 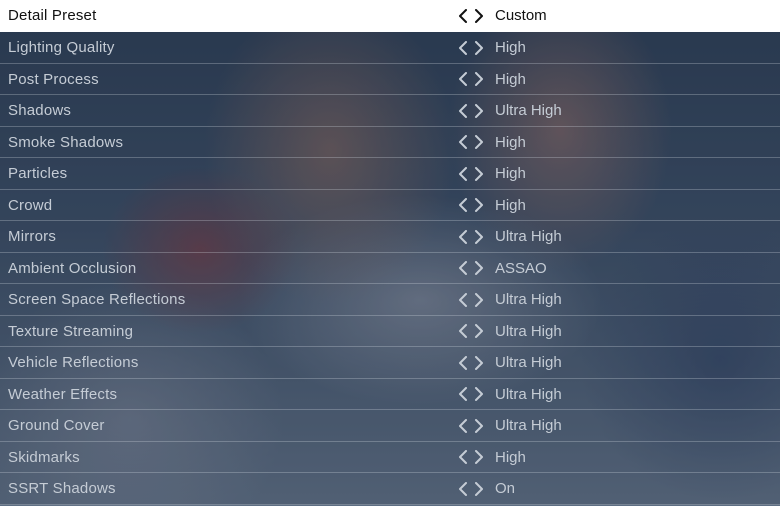 I want to click on setting-label: Particles, so click(x=38, y=173).